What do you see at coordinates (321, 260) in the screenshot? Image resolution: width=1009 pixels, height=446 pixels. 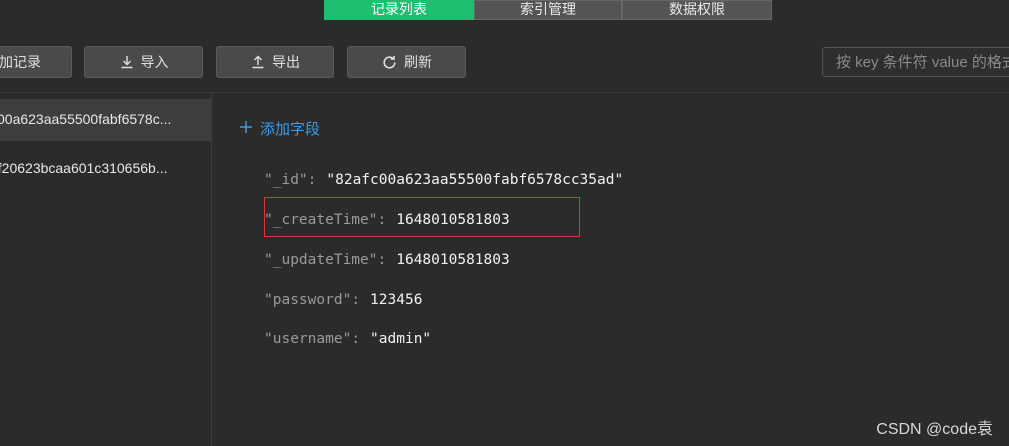 I see `field-key: "_updateTime"` at bounding box center [321, 260].